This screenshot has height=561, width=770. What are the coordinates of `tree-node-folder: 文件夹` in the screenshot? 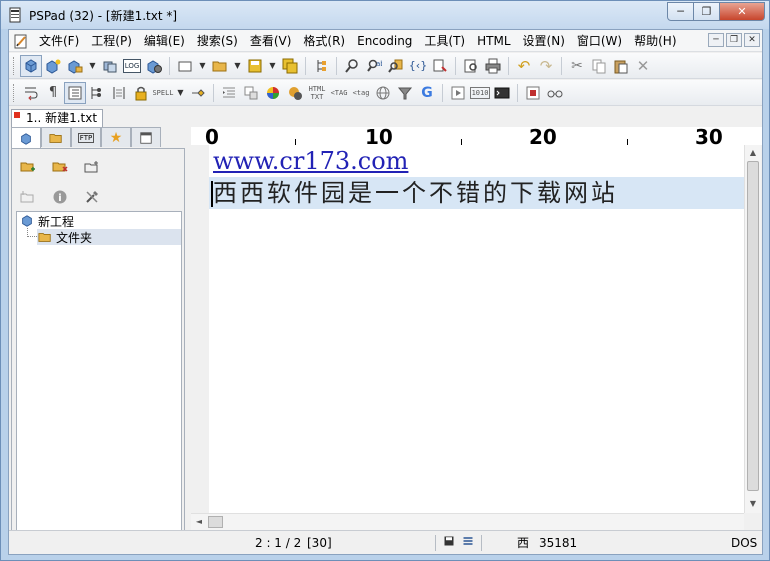 It's located at (109, 237).